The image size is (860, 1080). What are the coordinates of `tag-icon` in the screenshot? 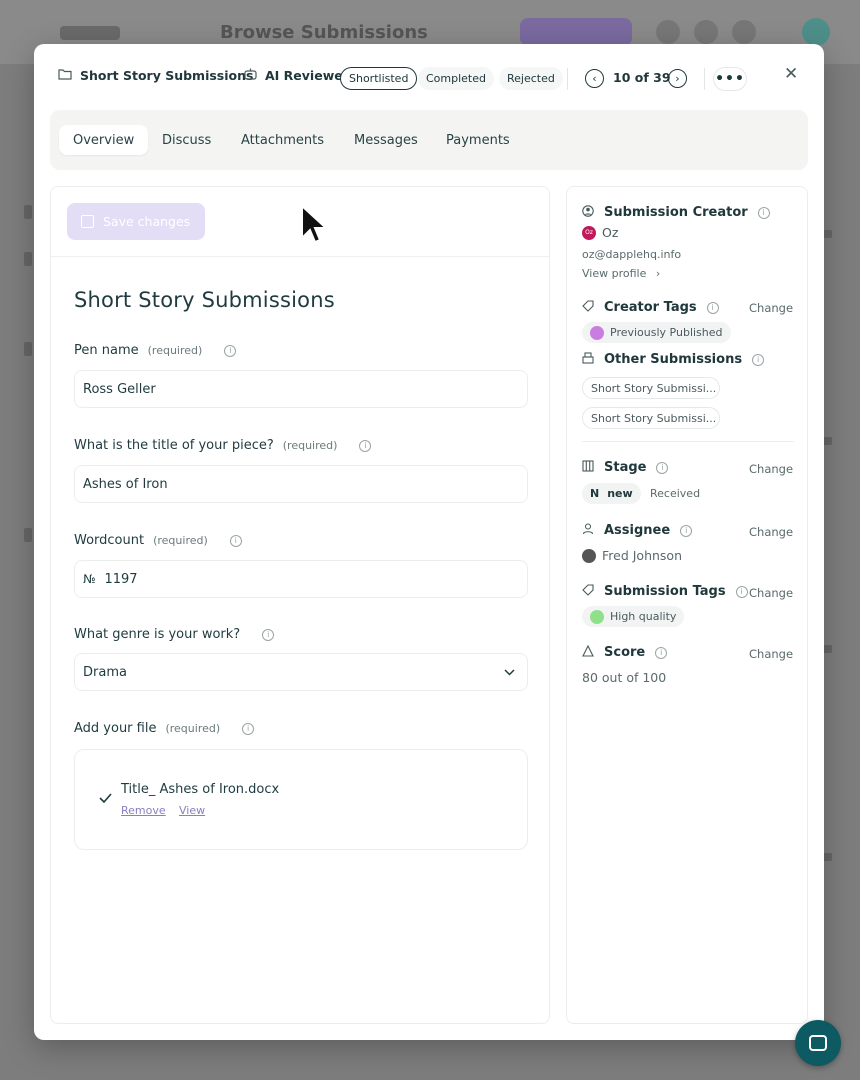 It's located at (589, 307).